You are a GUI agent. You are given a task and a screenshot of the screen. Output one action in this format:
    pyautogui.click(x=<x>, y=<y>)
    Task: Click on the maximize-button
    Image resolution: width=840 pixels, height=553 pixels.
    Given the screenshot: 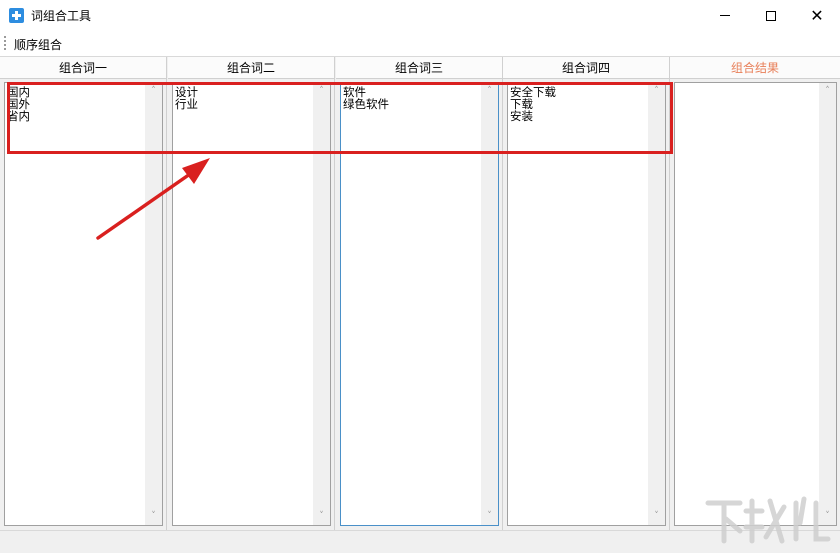 What is the action you would take?
    pyautogui.click(x=771, y=15)
    